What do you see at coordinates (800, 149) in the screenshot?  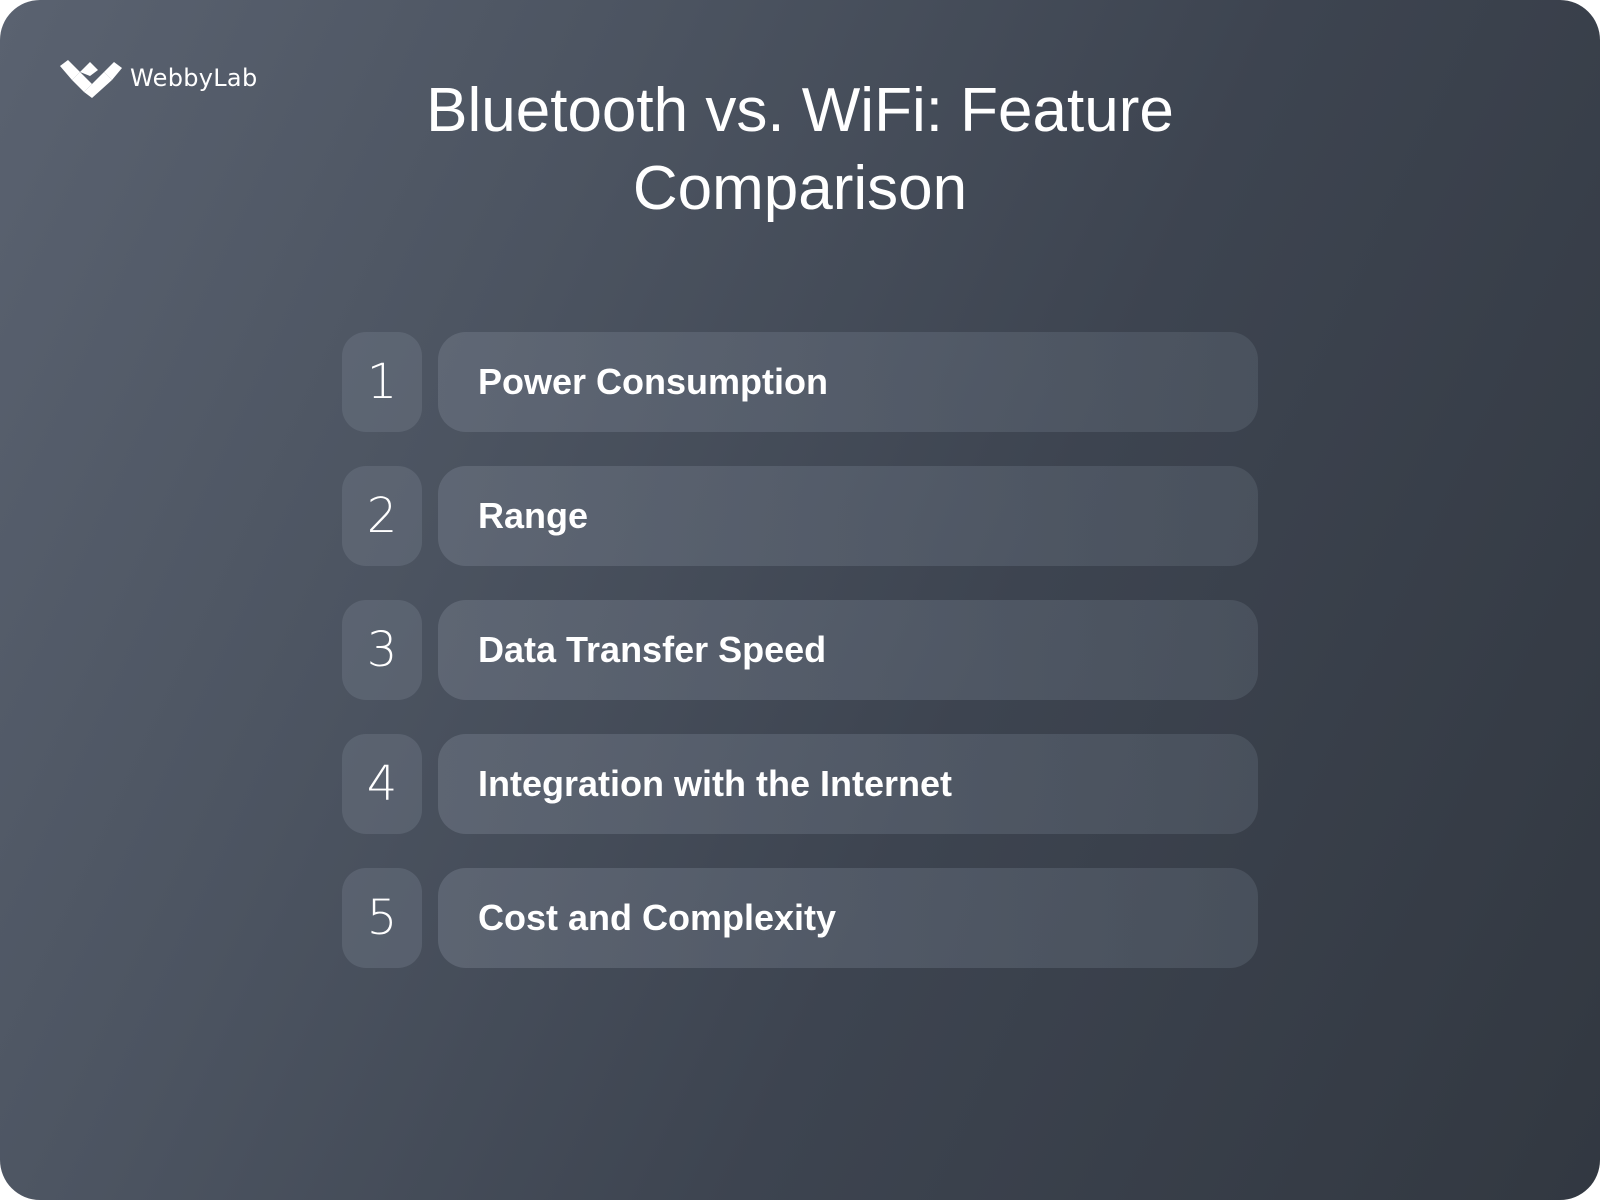 I see `page-title: Bluetooth vs. WiFi: Feature Comparison` at bounding box center [800, 149].